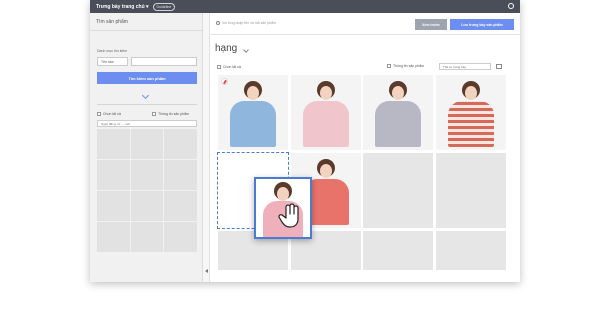 The image size is (610, 309). What do you see at coordinates (112, 61) in the screenshot?
I see `category-select: Tên sản` at bounding box center [112, 61].